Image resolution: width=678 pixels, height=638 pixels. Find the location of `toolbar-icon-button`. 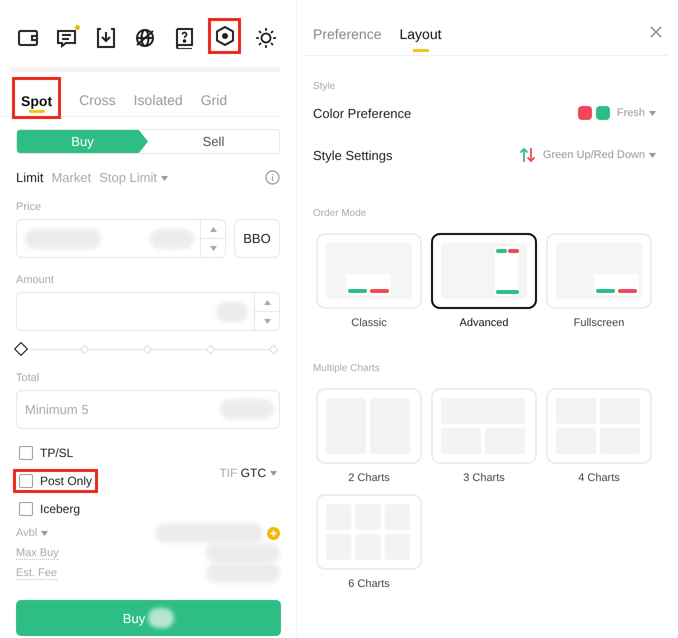

toolbar-icon-button is located at coordinates (225, 36).